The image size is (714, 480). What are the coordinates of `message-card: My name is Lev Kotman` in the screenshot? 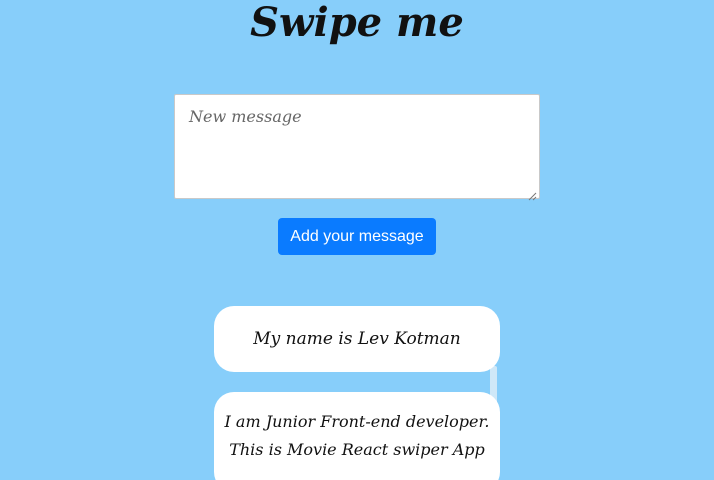 It's located at (357, 339).